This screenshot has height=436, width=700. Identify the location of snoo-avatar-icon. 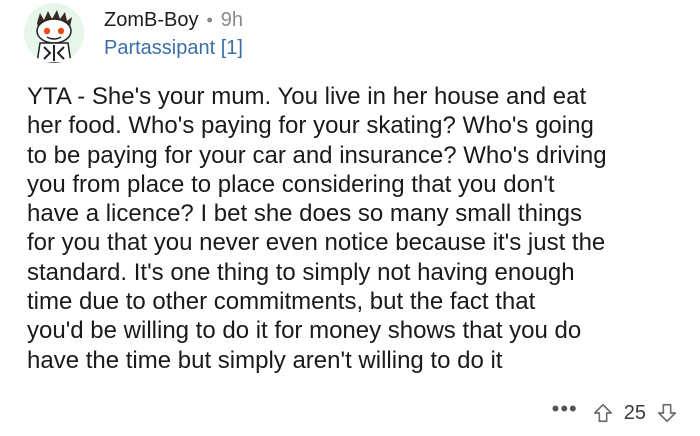
(54, 33).